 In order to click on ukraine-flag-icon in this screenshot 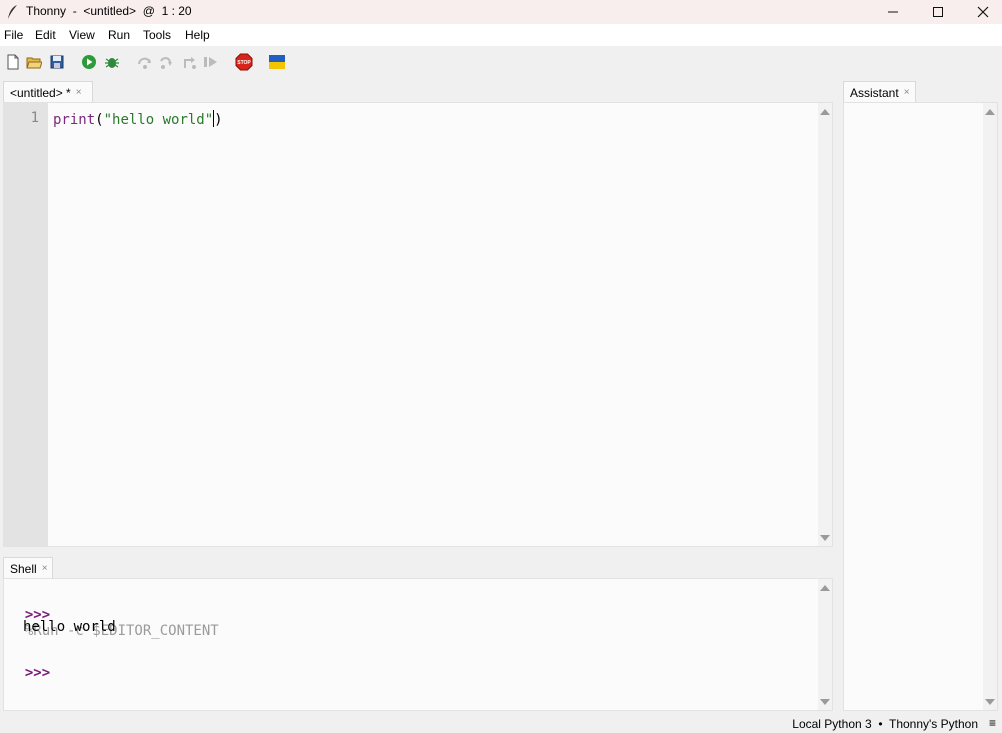, I will do `click(277, 62)`.